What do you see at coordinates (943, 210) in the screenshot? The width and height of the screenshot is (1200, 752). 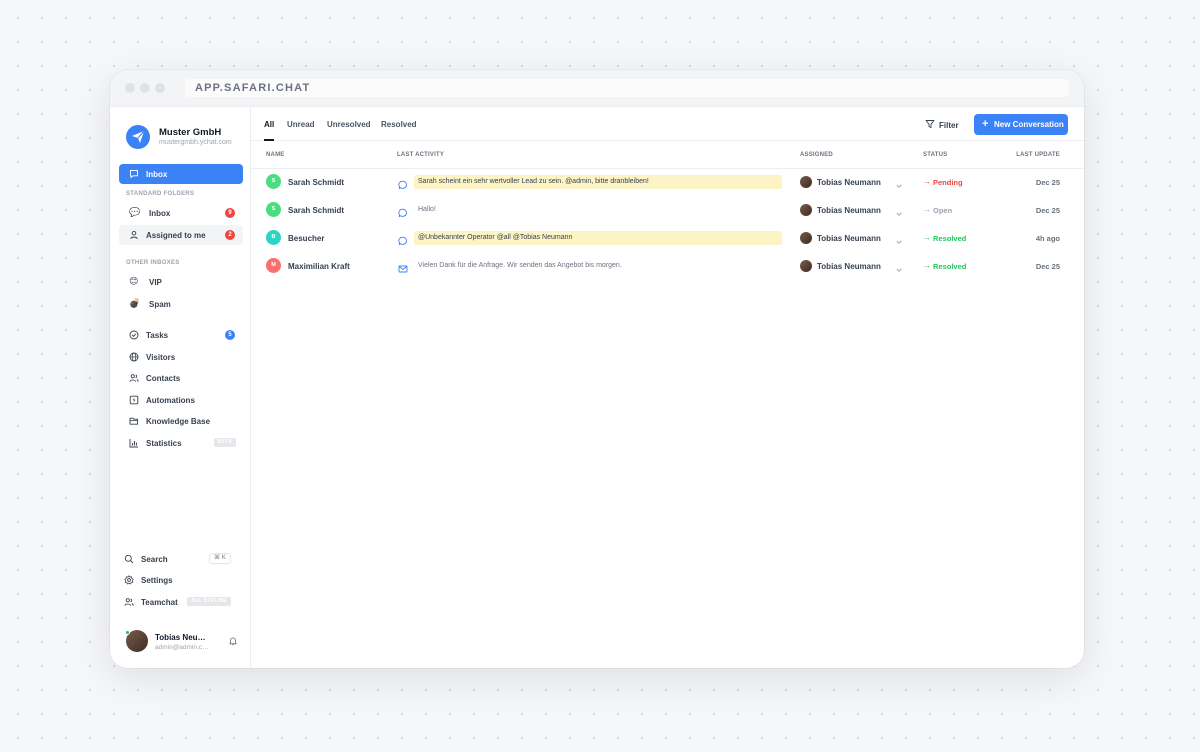 I see `status-label: Open` at bounding box center [943, 210].